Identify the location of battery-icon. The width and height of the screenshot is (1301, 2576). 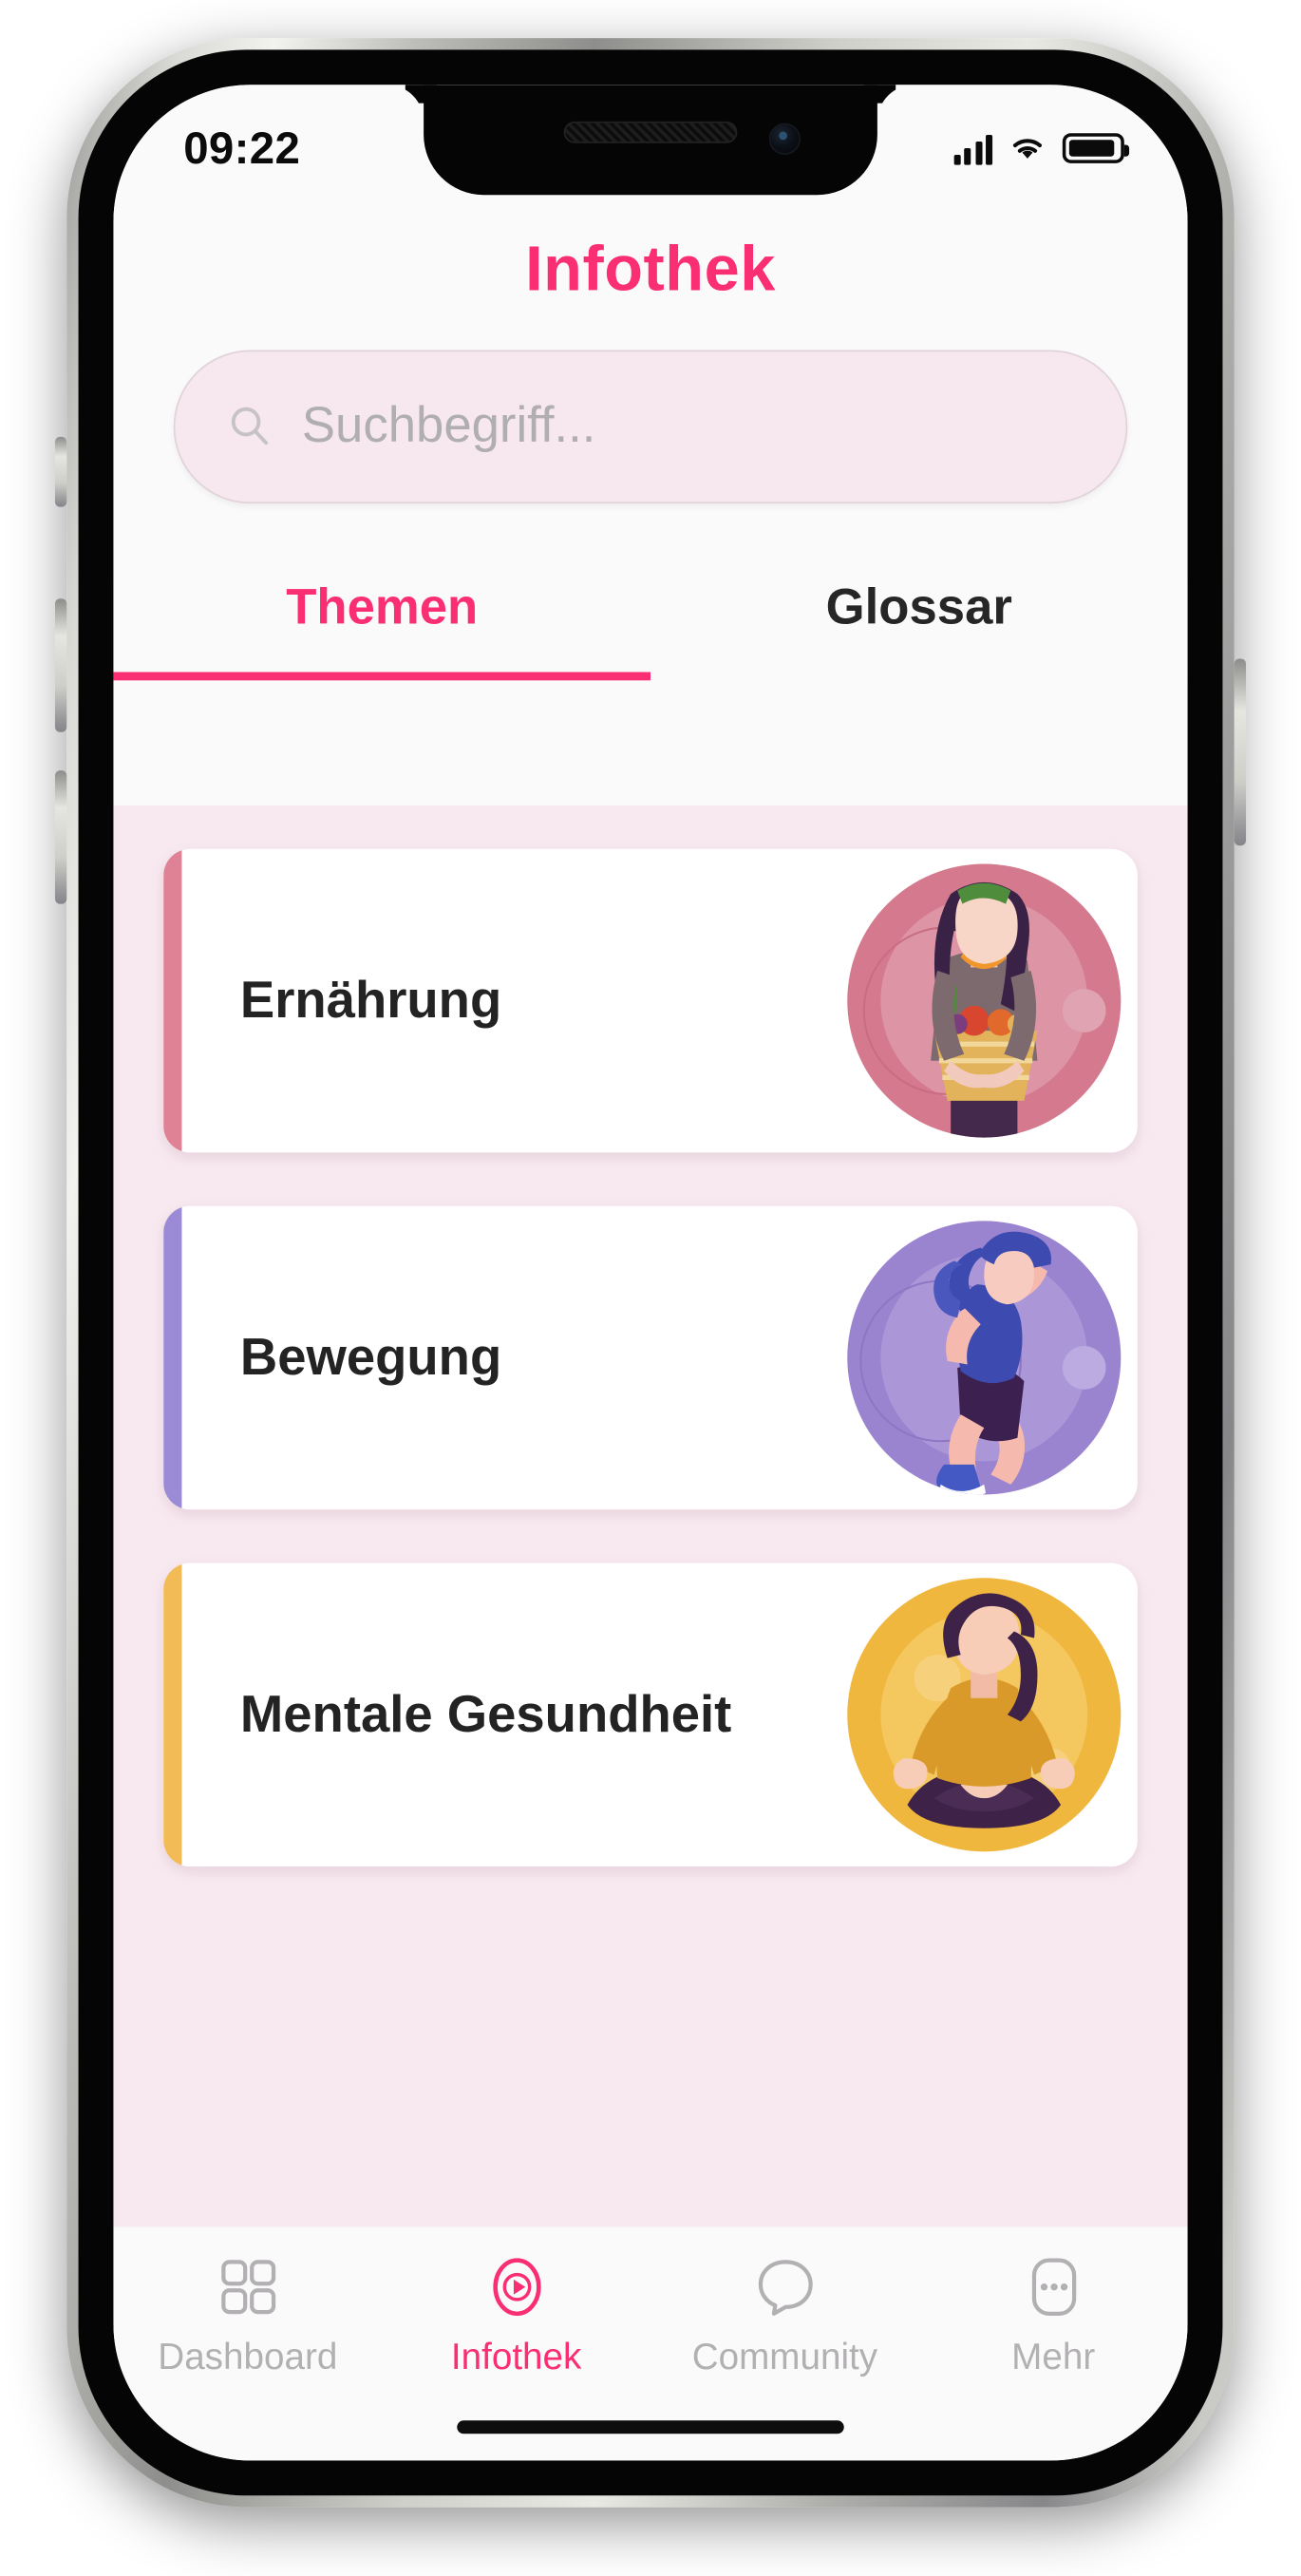
(1096, 148).